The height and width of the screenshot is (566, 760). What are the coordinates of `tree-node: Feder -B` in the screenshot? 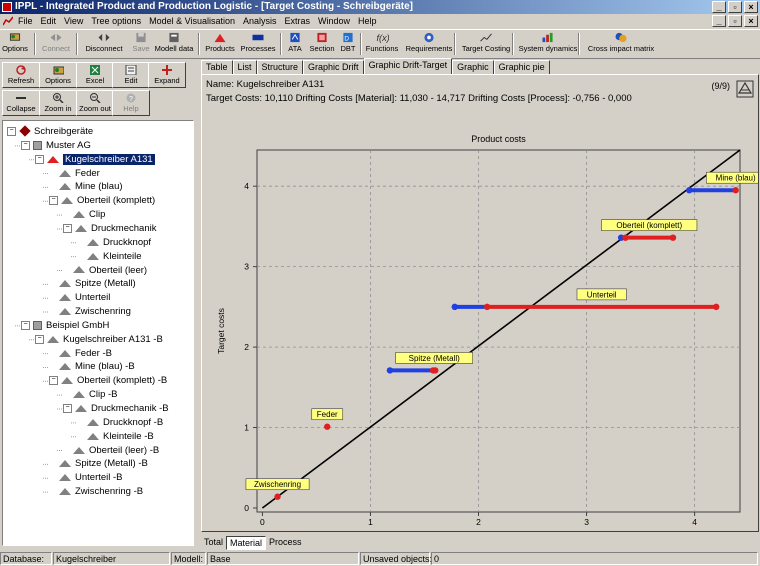 It's located at (80, 353).